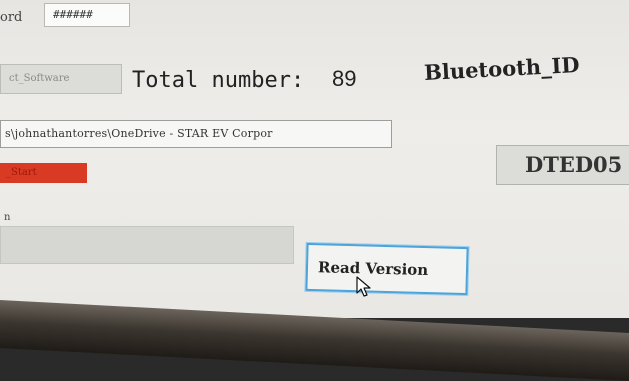 The image size is (629, 381). Describe the element at coordinates (387, 269) in the screenshot. I see `read-version-button: Read Version` at that location.